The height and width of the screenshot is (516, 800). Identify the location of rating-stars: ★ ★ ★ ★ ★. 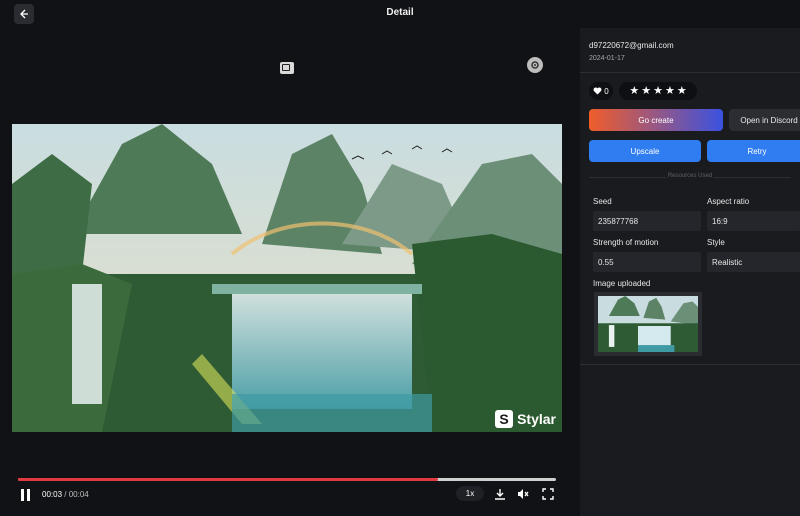
(658, 91).